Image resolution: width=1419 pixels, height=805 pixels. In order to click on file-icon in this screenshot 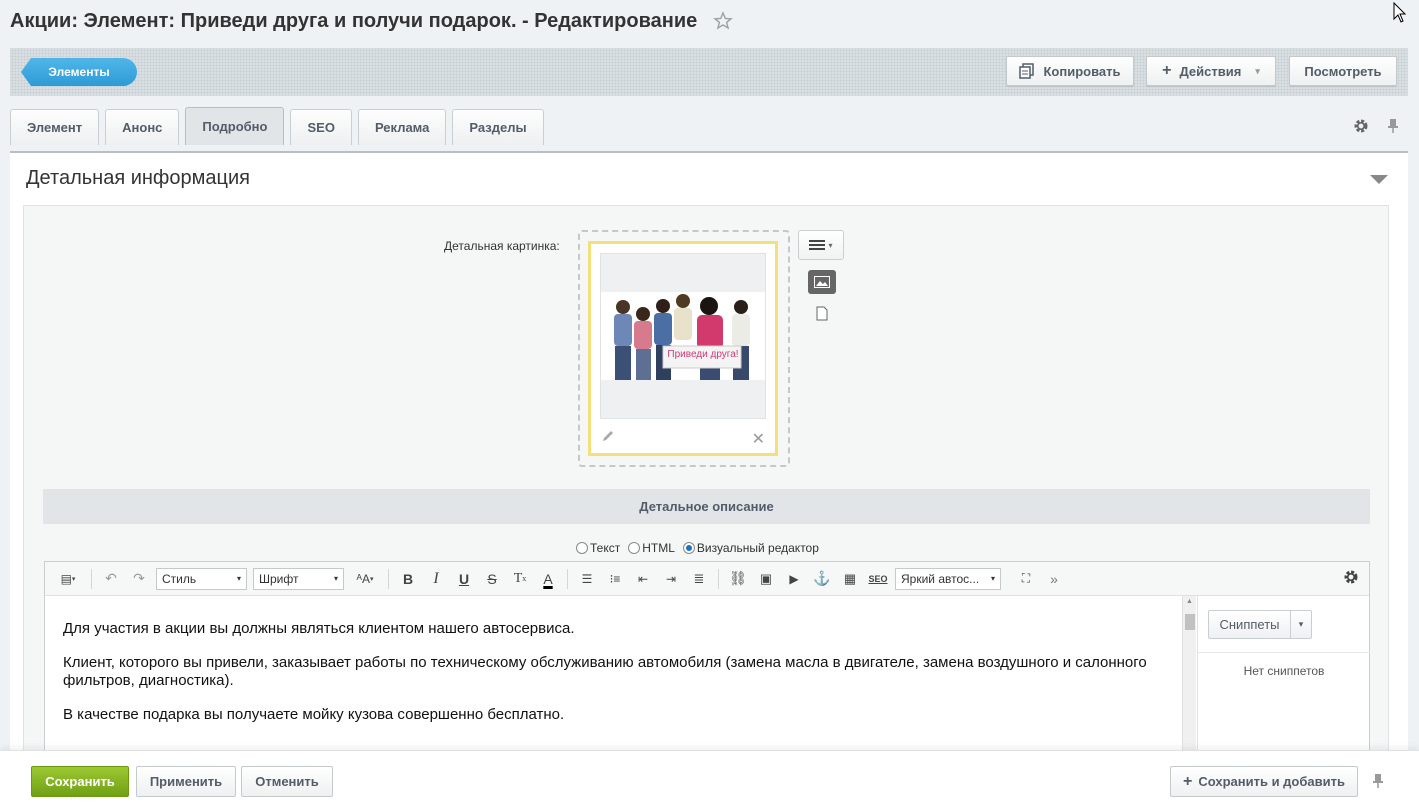, I will do `click(822, 313)`.